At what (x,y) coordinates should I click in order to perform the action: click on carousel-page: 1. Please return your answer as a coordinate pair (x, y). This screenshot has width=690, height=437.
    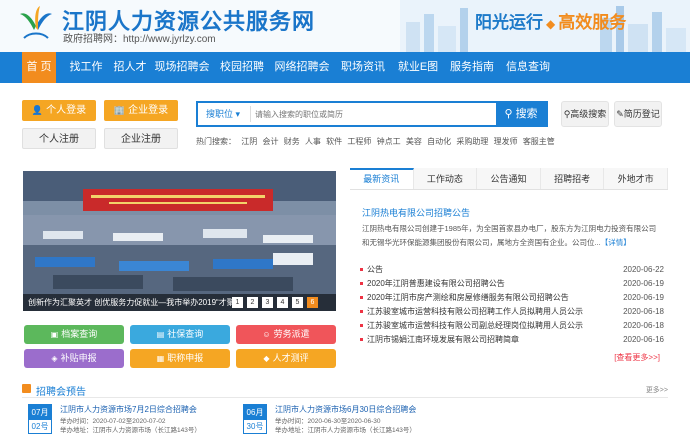
    Looking at the image, I should click on (237, 302).